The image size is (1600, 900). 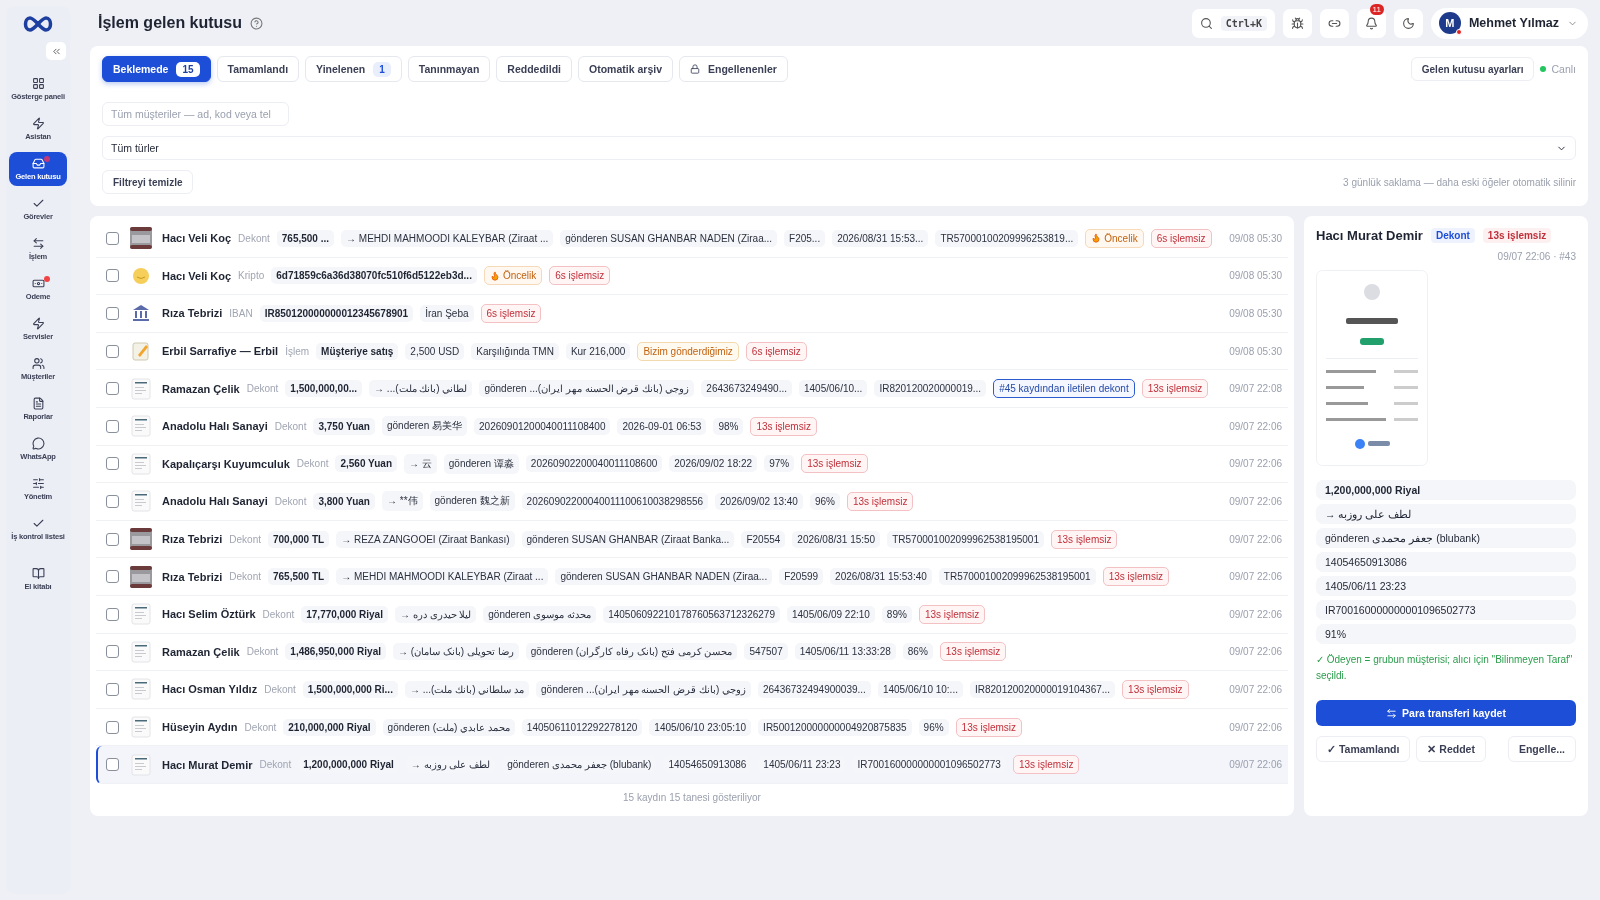 What do you see at coordinates (38, 283) in the screenshot?
I see `banknote-icon` at bounding box center [38, 283].